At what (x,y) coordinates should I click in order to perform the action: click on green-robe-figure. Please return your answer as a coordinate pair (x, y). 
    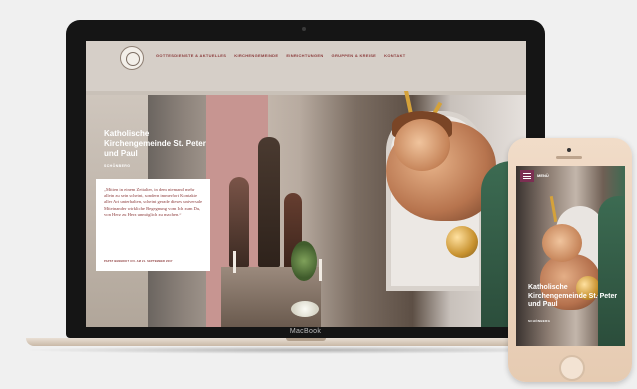
    Looking at the image, I should click on (611, 271).